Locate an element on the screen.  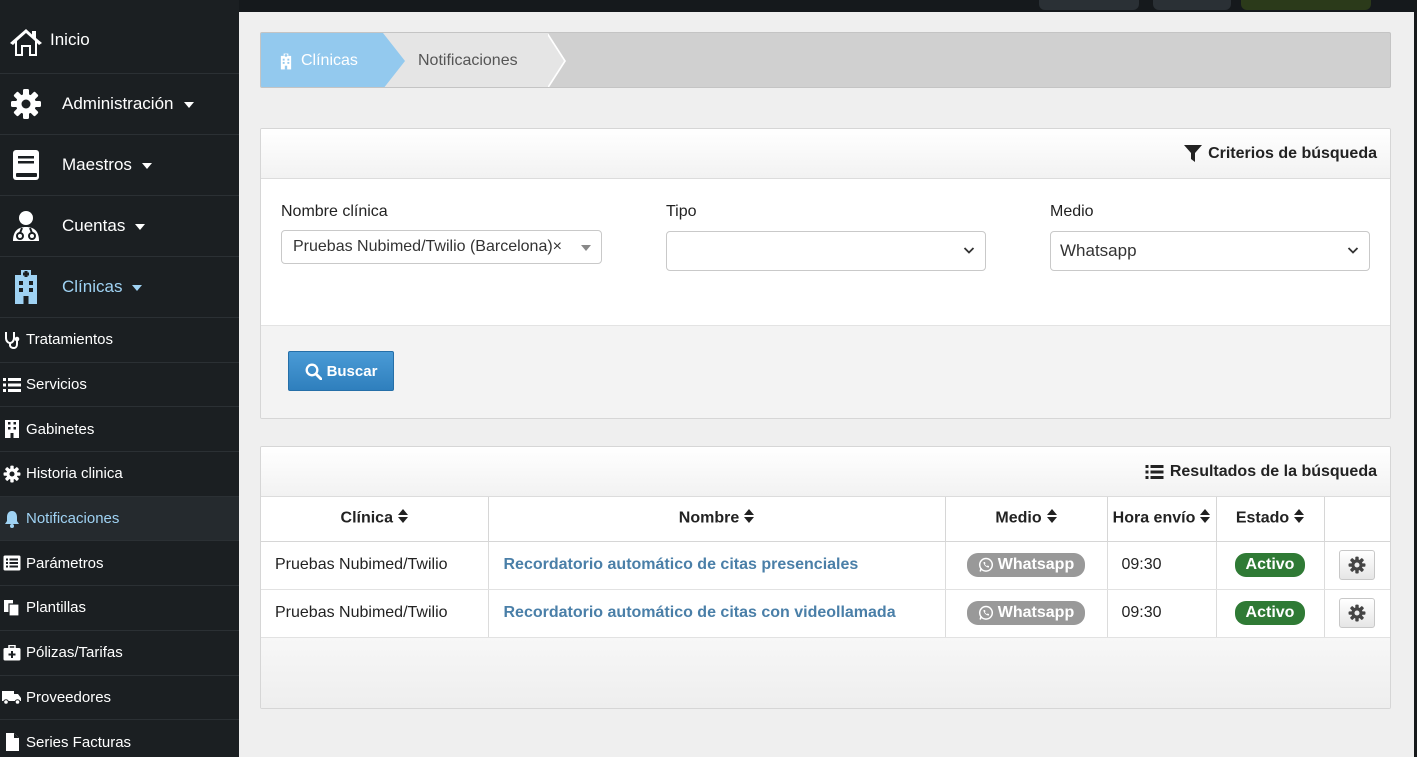
column-header-clinica: Clínica is located at coordinates (375, 519).